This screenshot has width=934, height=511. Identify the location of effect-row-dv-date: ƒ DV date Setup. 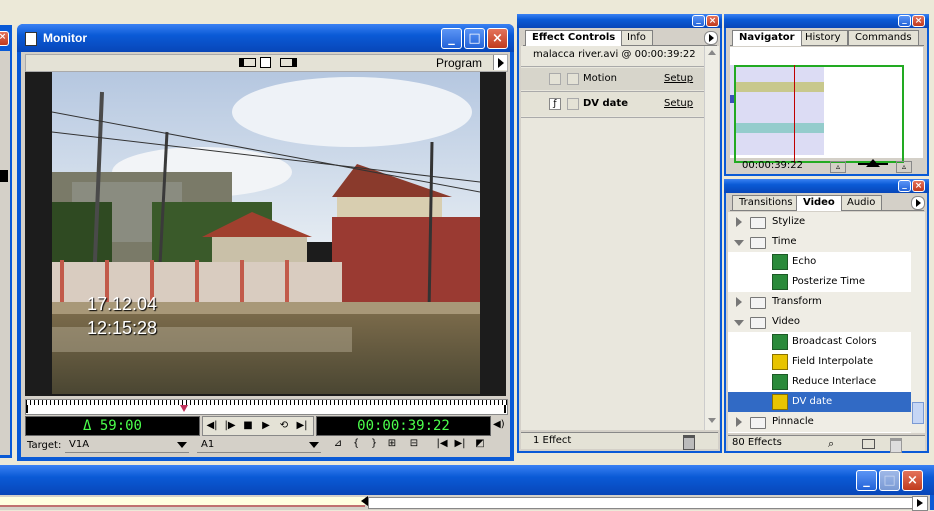
(612, 104).